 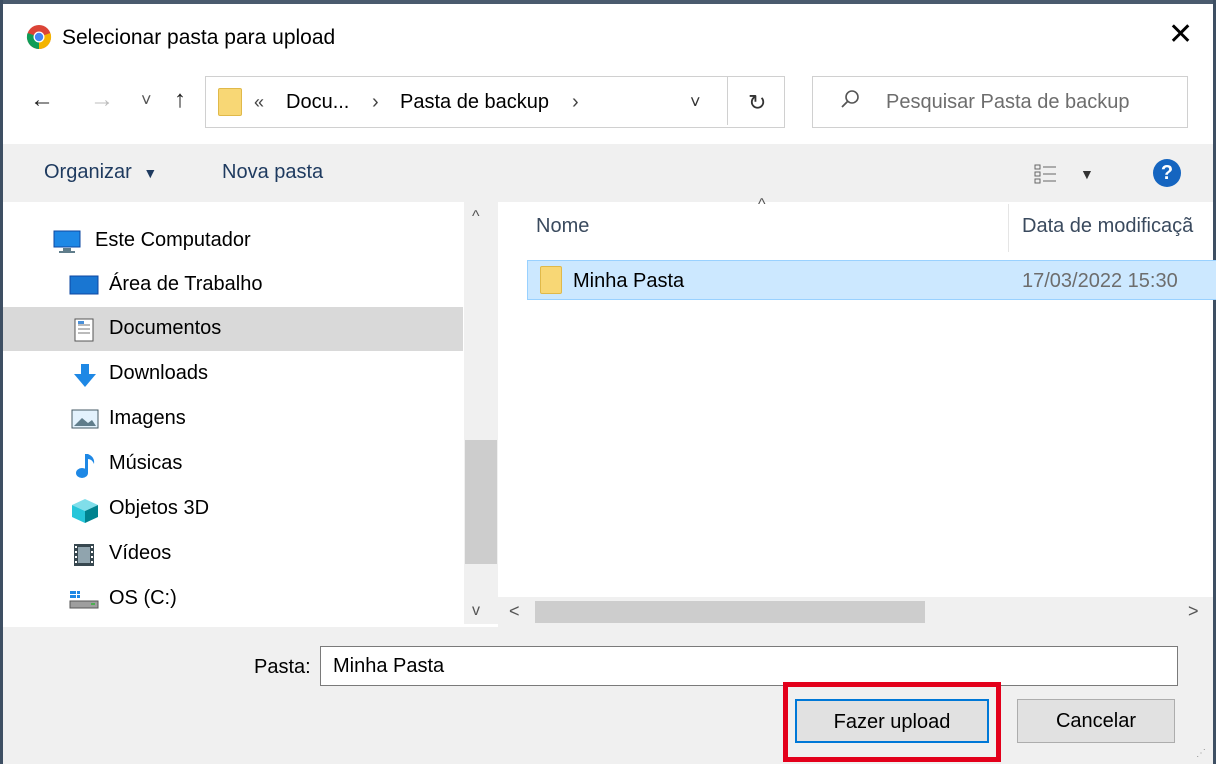 I want to click on column-divider, so click(x=1008, y=228).